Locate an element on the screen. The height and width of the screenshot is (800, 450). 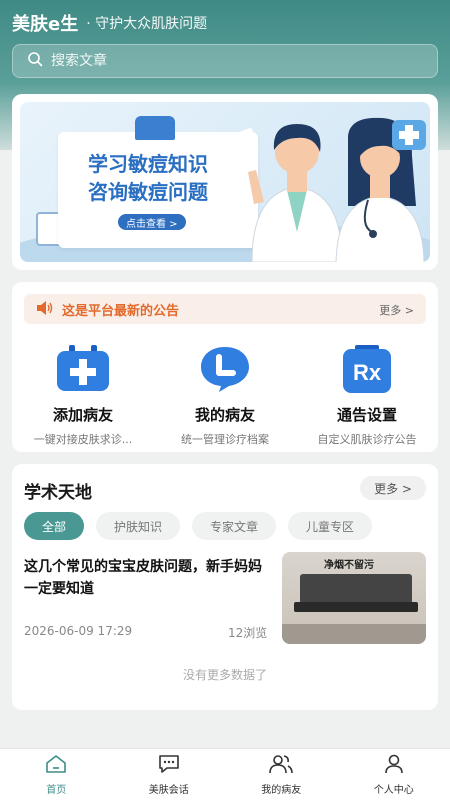
academic-more-button: 更多 > is located at coordinates (393, 488).